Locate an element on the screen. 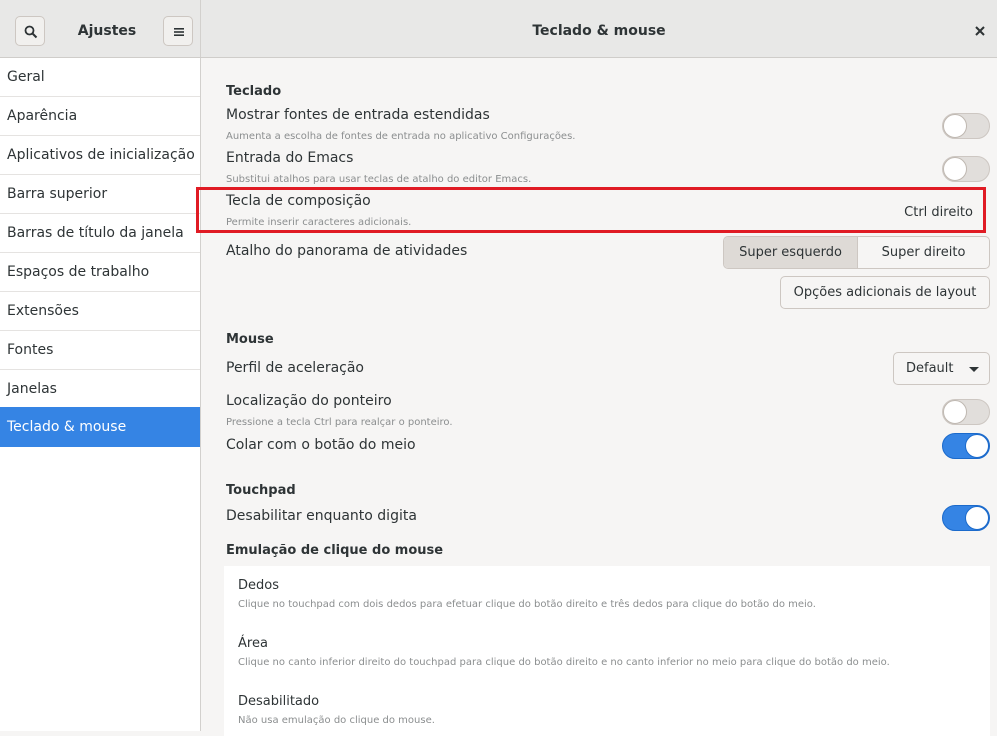 This screenshot has height=736, width=997. compose-key-desc: Permite inserir caracteres adicionais. is located at coordinates (319, 222).